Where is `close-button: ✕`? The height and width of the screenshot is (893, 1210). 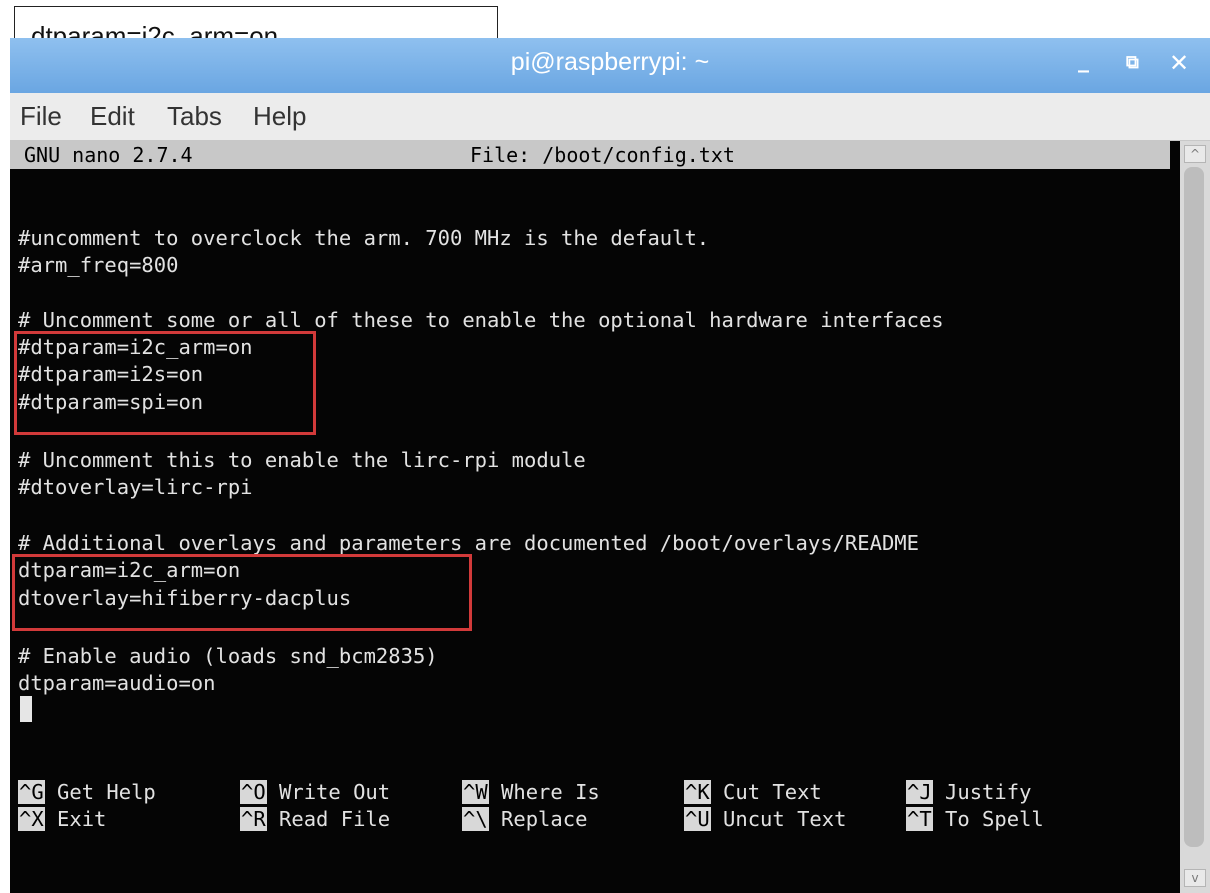
close-button: ✕ is located at coordinates (1179, 63).